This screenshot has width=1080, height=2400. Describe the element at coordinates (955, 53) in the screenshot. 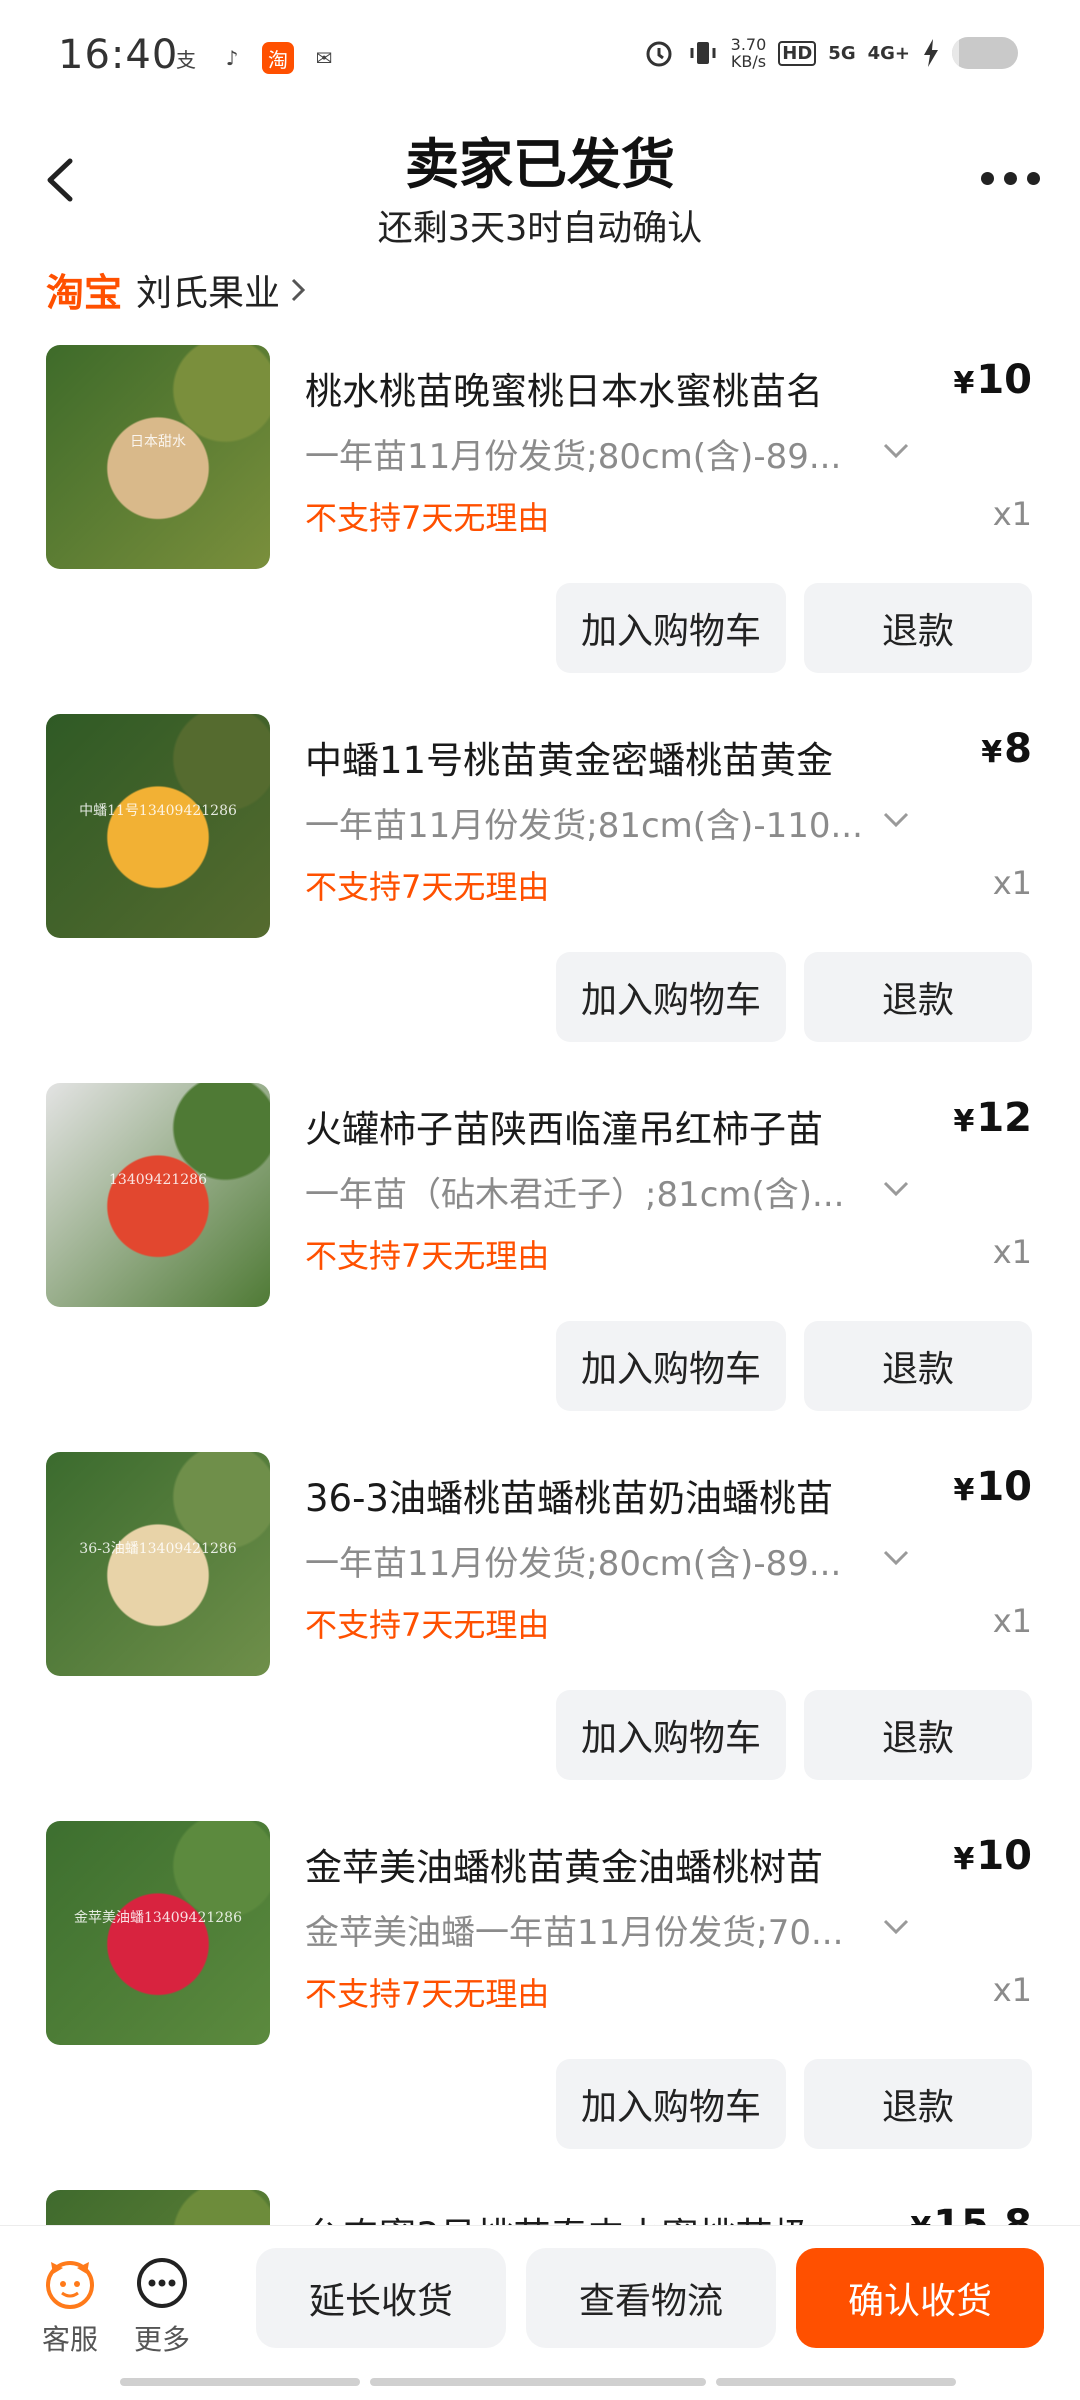

I see `battery-level` at that location.